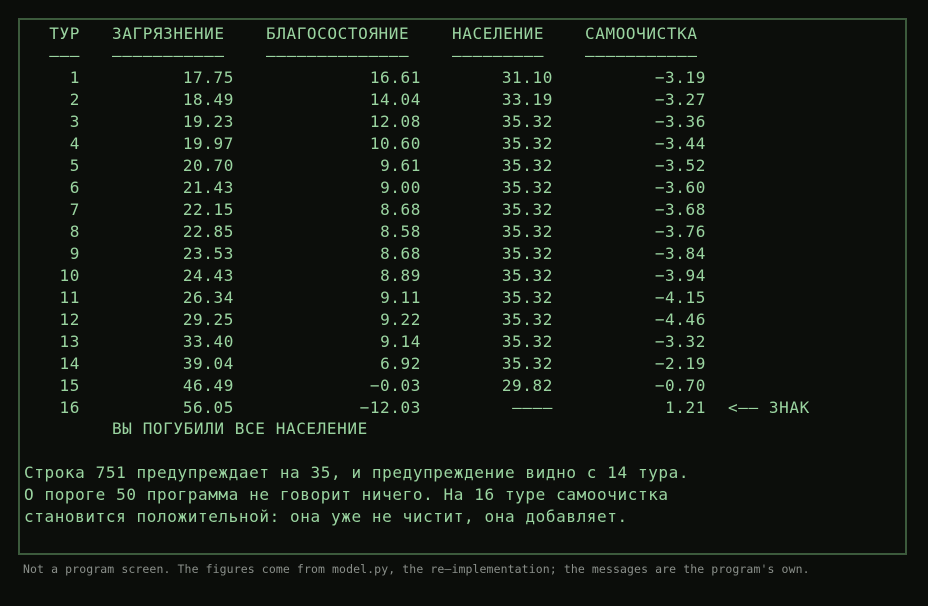  What do you see at coordinates (769, 407) in the screenshot?
I see `sign-marker: <—— ЗНАК` at bounding box center [769, 407].